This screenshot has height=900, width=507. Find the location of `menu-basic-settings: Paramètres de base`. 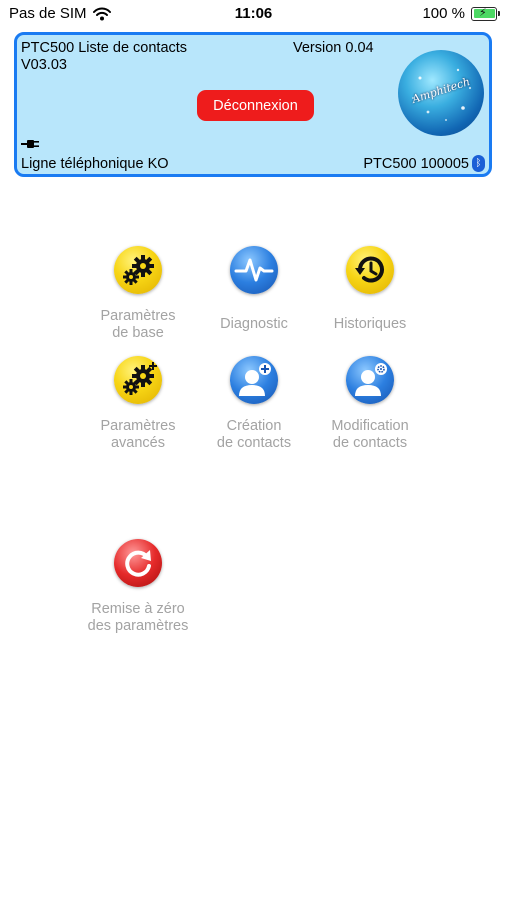

menu-basic-settings: Paramètres de base is located at coordinates (138, 294).